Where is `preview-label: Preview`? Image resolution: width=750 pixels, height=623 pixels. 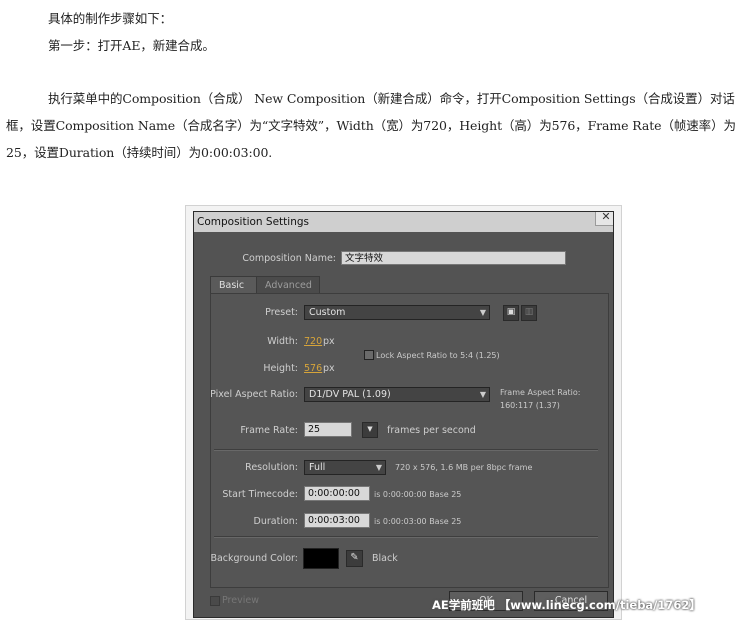 preview-label: Preview is located at coordinates (240, 600).